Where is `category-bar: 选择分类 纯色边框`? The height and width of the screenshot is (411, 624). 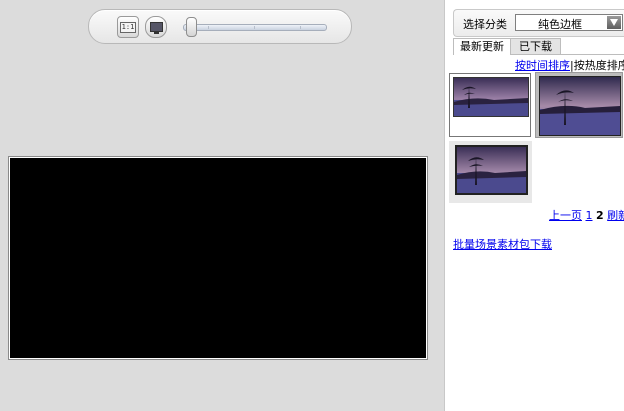 category-bar: 选择分类 纯色边框 is located at coordinates (538, 23).